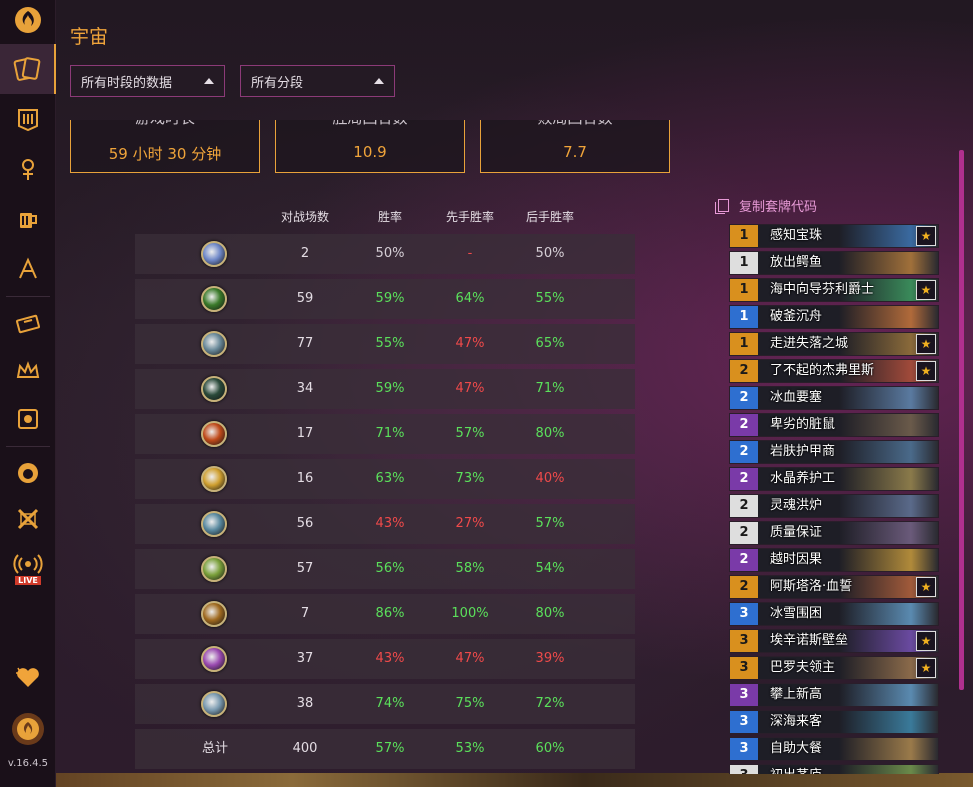 The width and height of the screenshot is (973, 787). Describe the element at coordinates (803, 667) in the screenshot. I see `card-name: 巴罗夫领主` at that location.